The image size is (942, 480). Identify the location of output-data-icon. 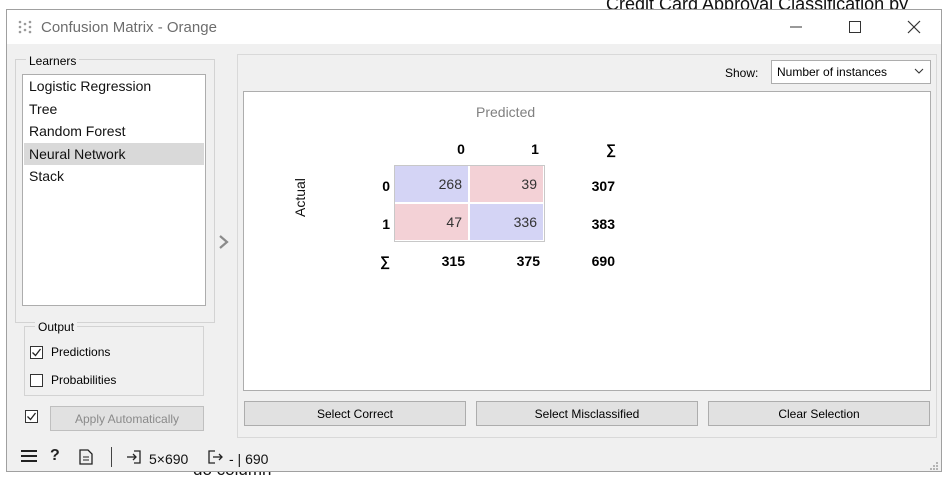
(215, 459).